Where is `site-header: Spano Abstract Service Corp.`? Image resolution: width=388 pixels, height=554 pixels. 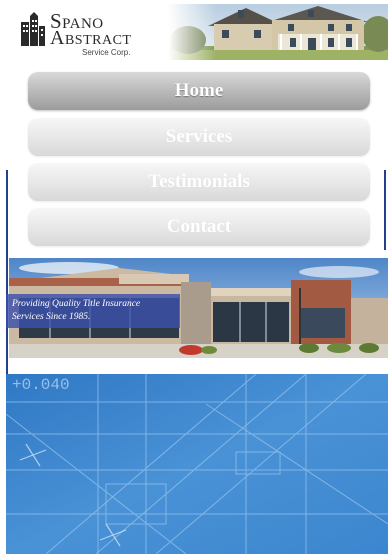
site-header: Spano Abstract Service Corp. is located at coordinates (194, 33).